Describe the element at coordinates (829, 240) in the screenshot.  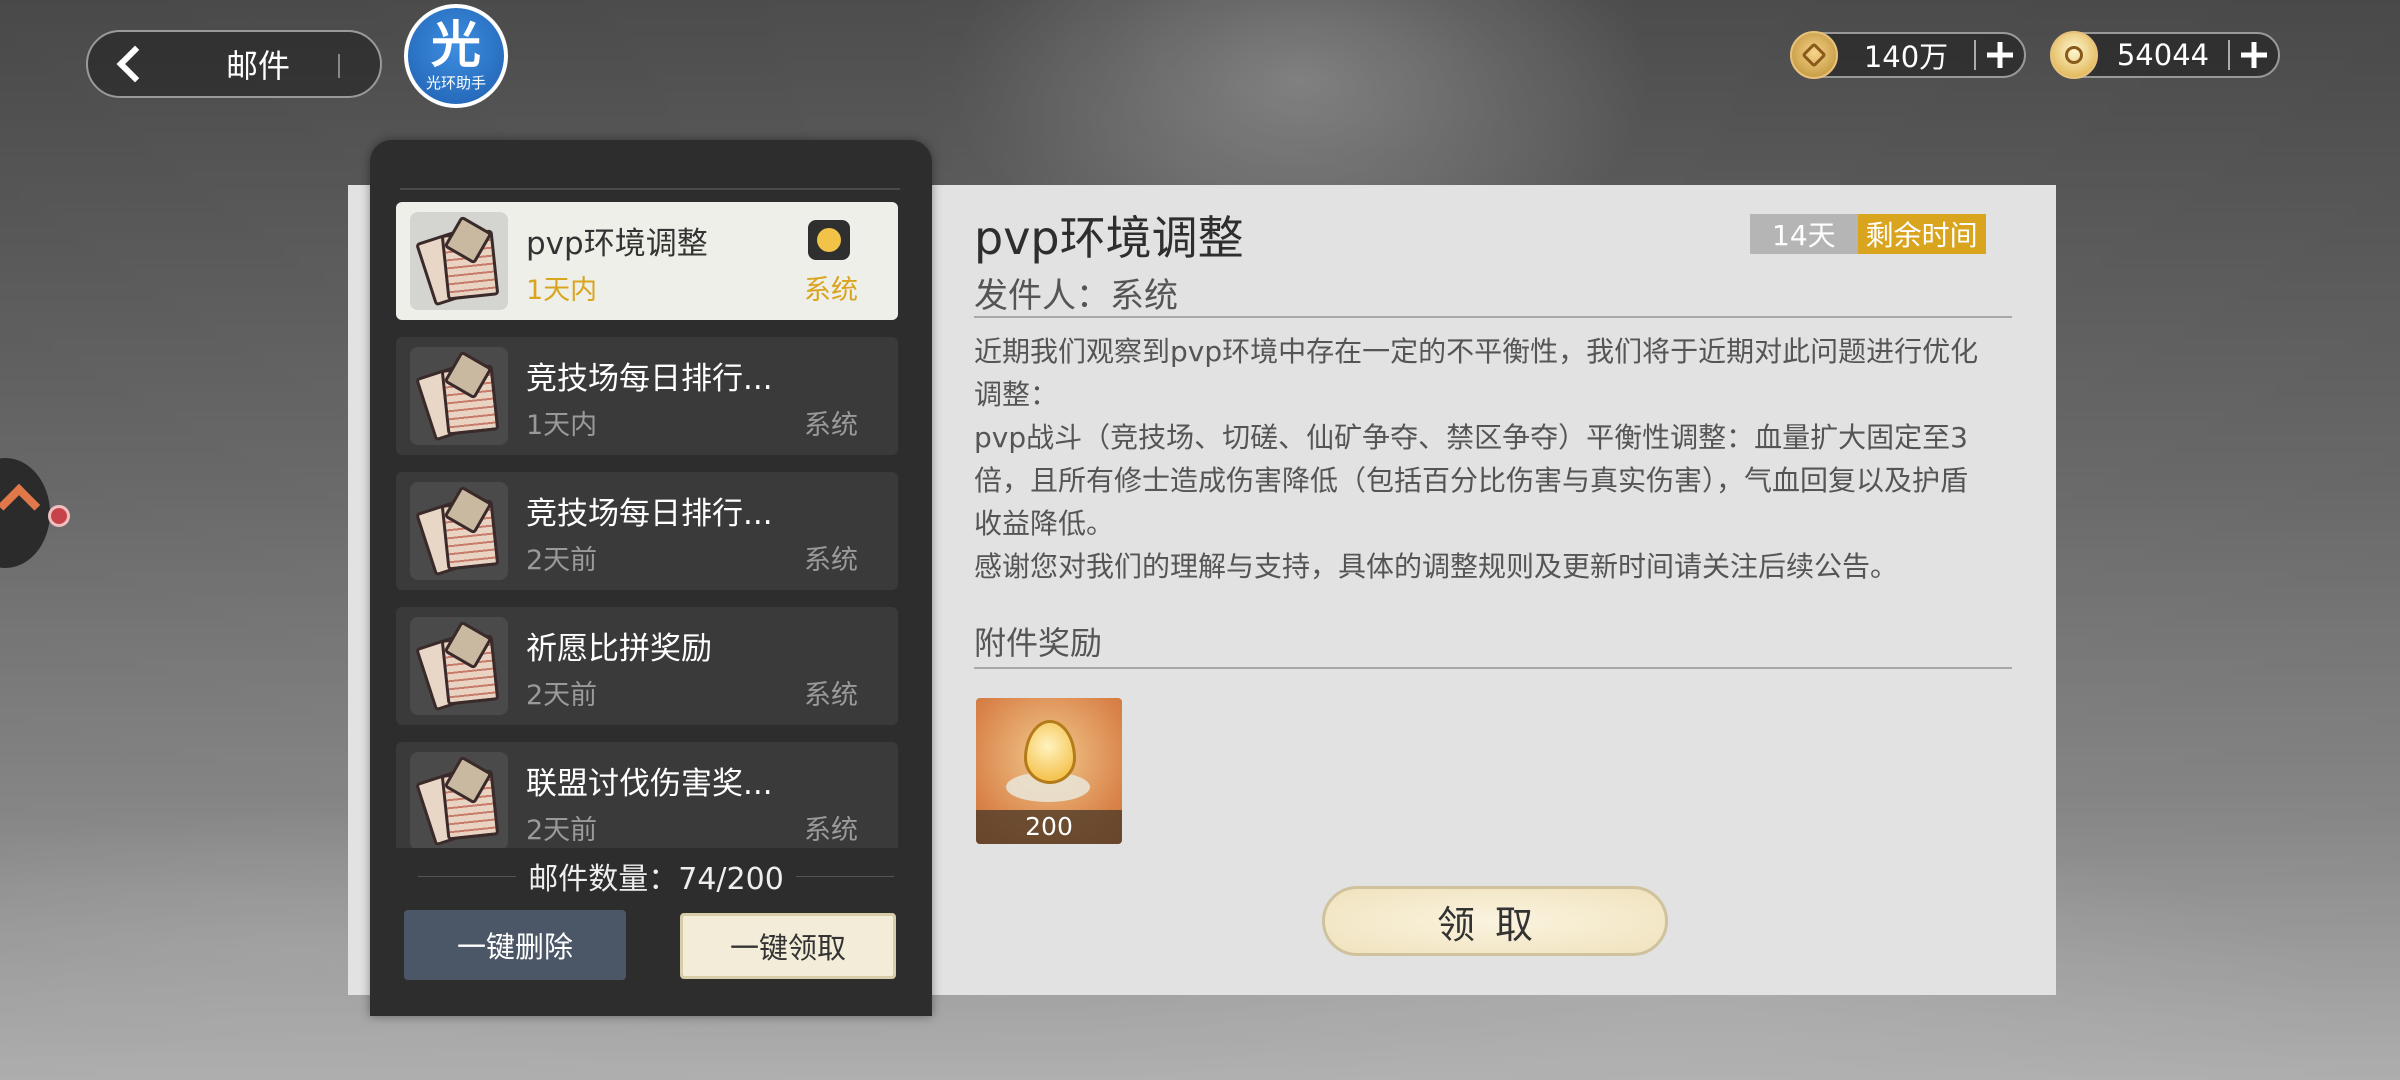
I see `mail-reward-icon` at that location.